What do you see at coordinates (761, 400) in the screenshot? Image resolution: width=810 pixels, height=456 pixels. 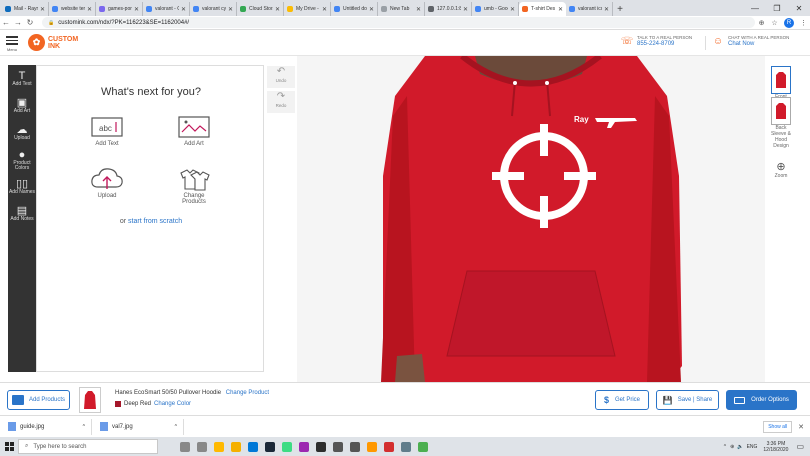 I see `order-options-button: Order Options` at bounding box center [761, 400].